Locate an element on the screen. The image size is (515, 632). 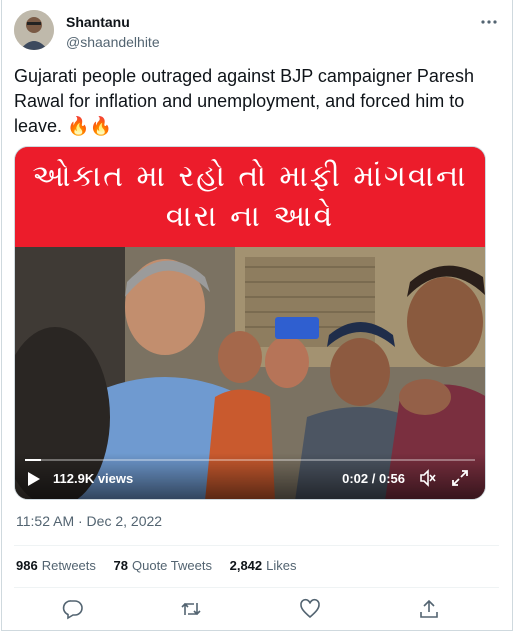
author-name: Shantanu is located at coordinates (98, 22).